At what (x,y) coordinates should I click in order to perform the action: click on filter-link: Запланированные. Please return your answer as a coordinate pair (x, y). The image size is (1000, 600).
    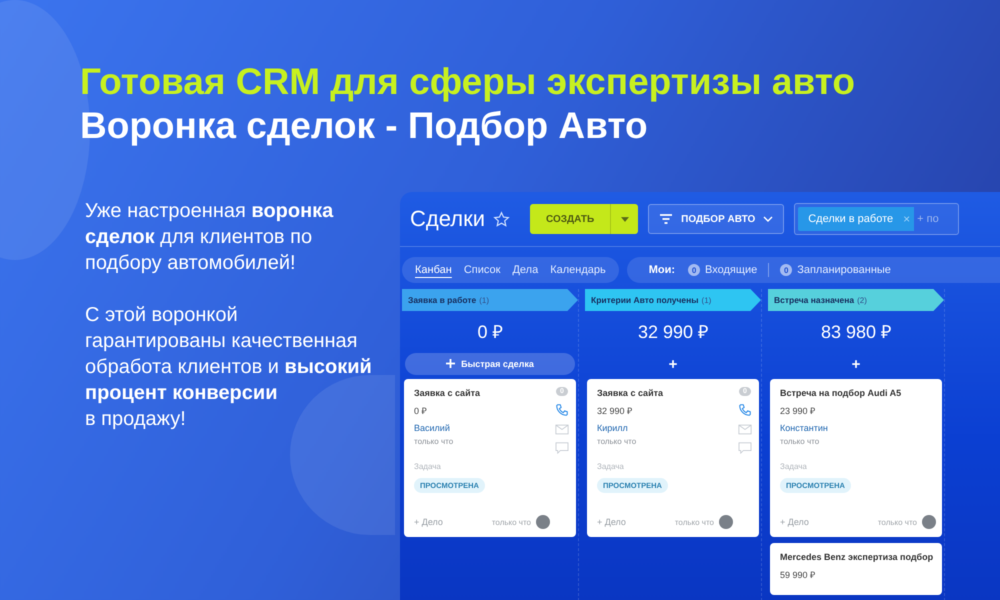
    Looking at the image, I should click on (844, 270).